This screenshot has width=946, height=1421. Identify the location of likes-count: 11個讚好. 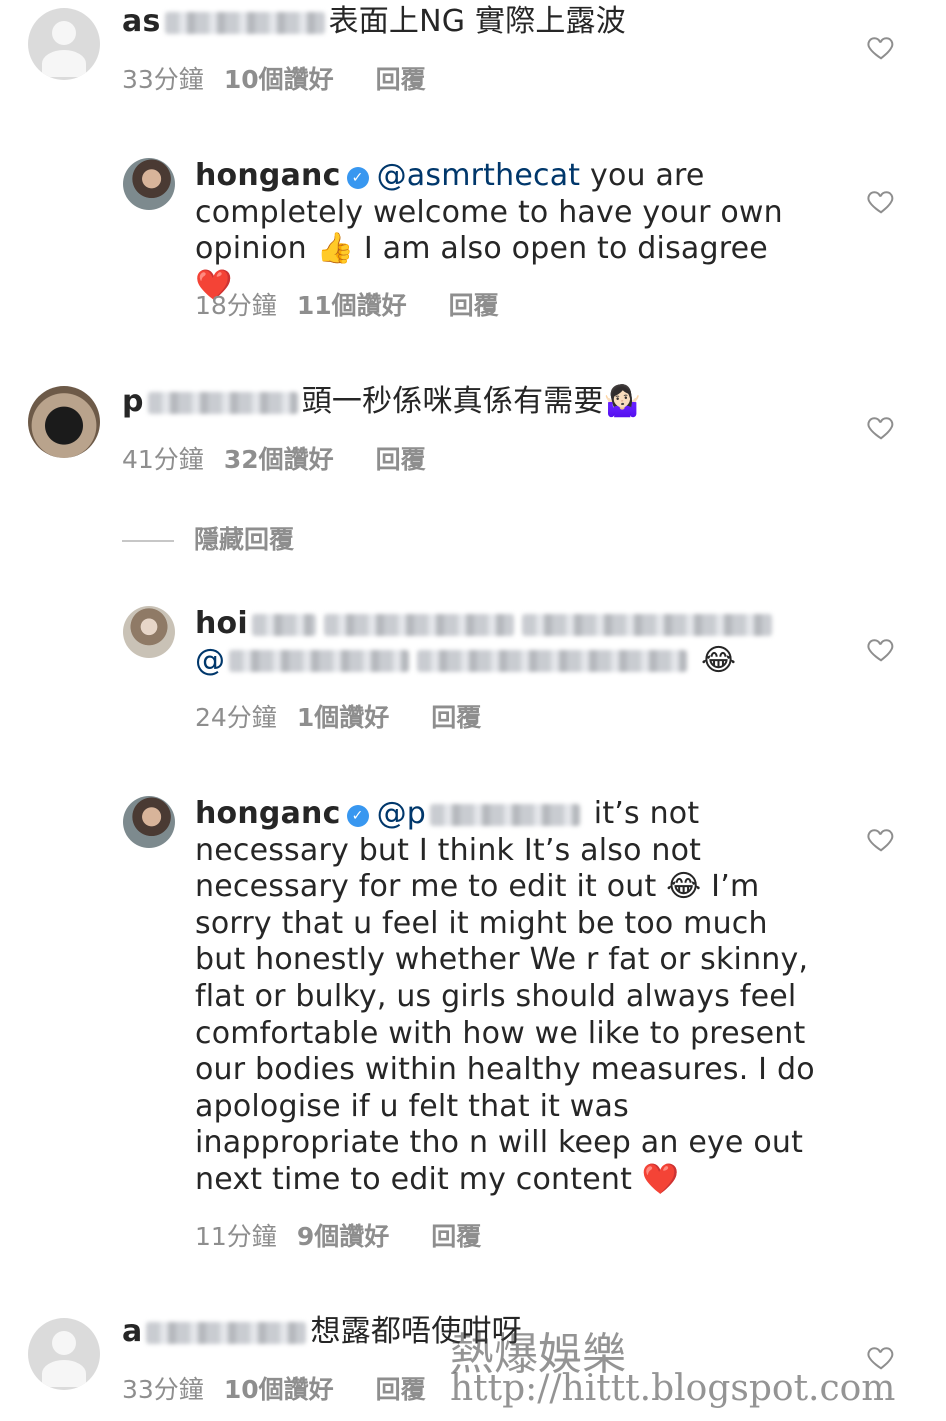
(352, 305).